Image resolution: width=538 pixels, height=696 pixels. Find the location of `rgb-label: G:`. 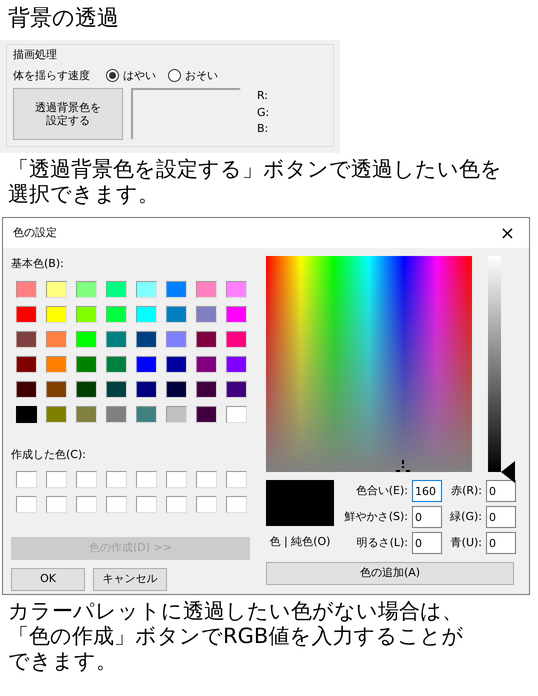

rgb-label: G: is located at coordinates (263, 112).